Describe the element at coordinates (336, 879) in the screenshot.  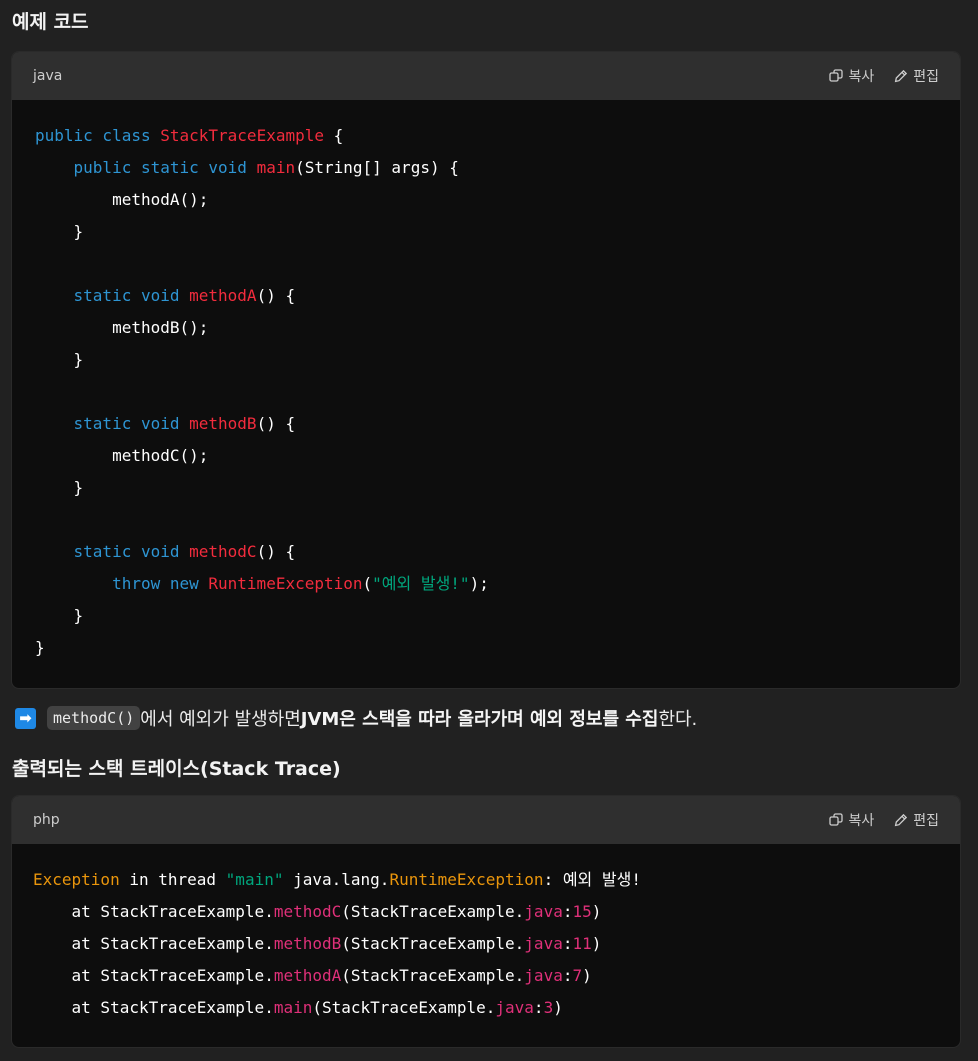
I see `code-token: java.lang.` at that location.